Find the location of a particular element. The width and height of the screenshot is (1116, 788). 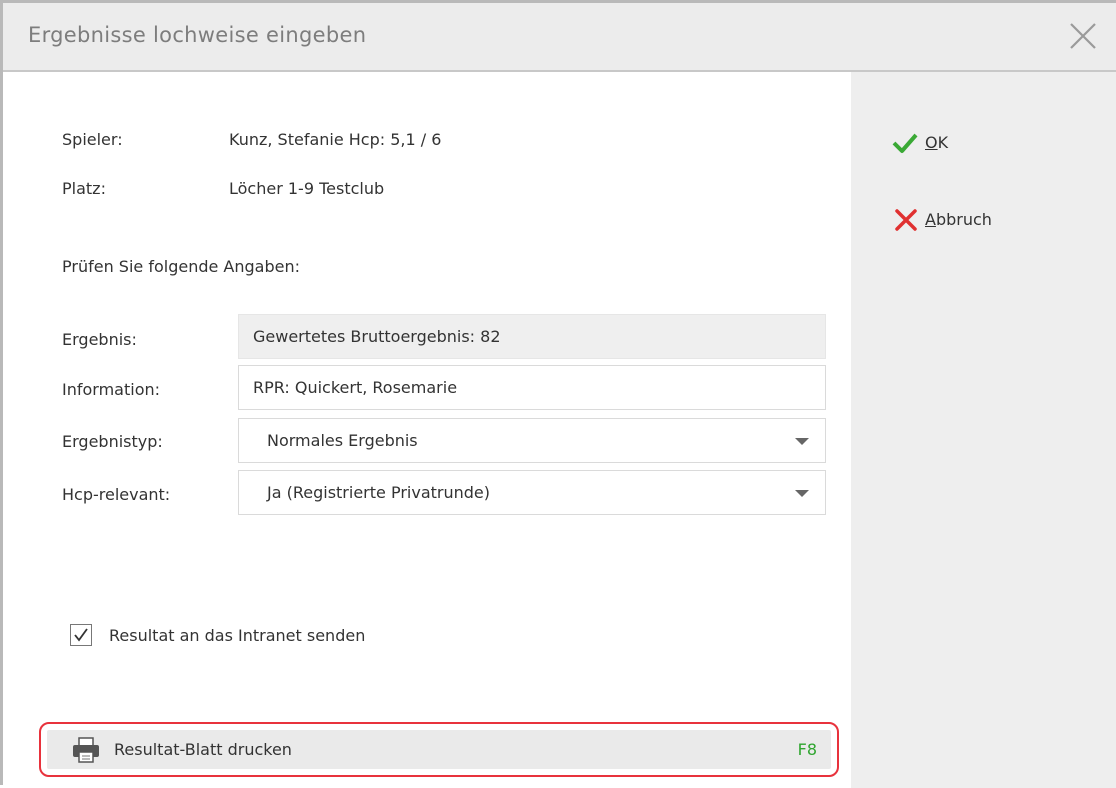

course-label: Platz: is located at coordinates (84, 188).